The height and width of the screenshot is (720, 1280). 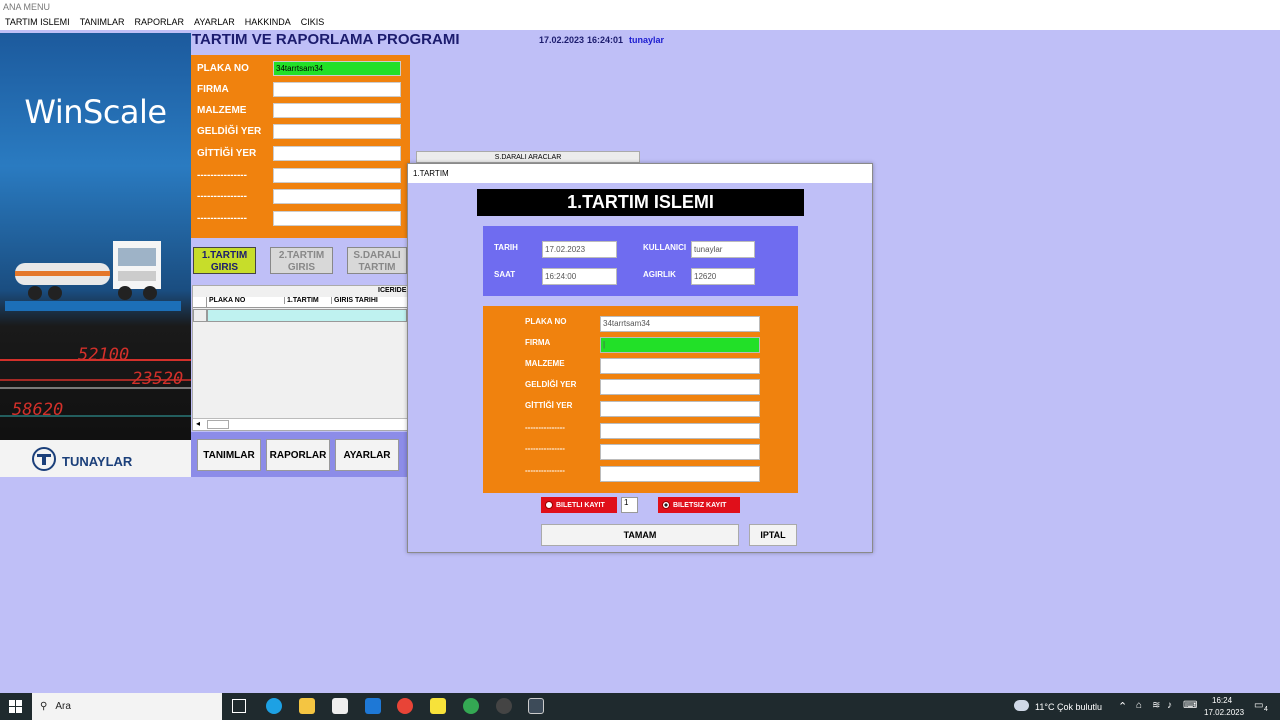 I want to click on form-label: GELDİĞİ YER, so click(x=229, y=131).